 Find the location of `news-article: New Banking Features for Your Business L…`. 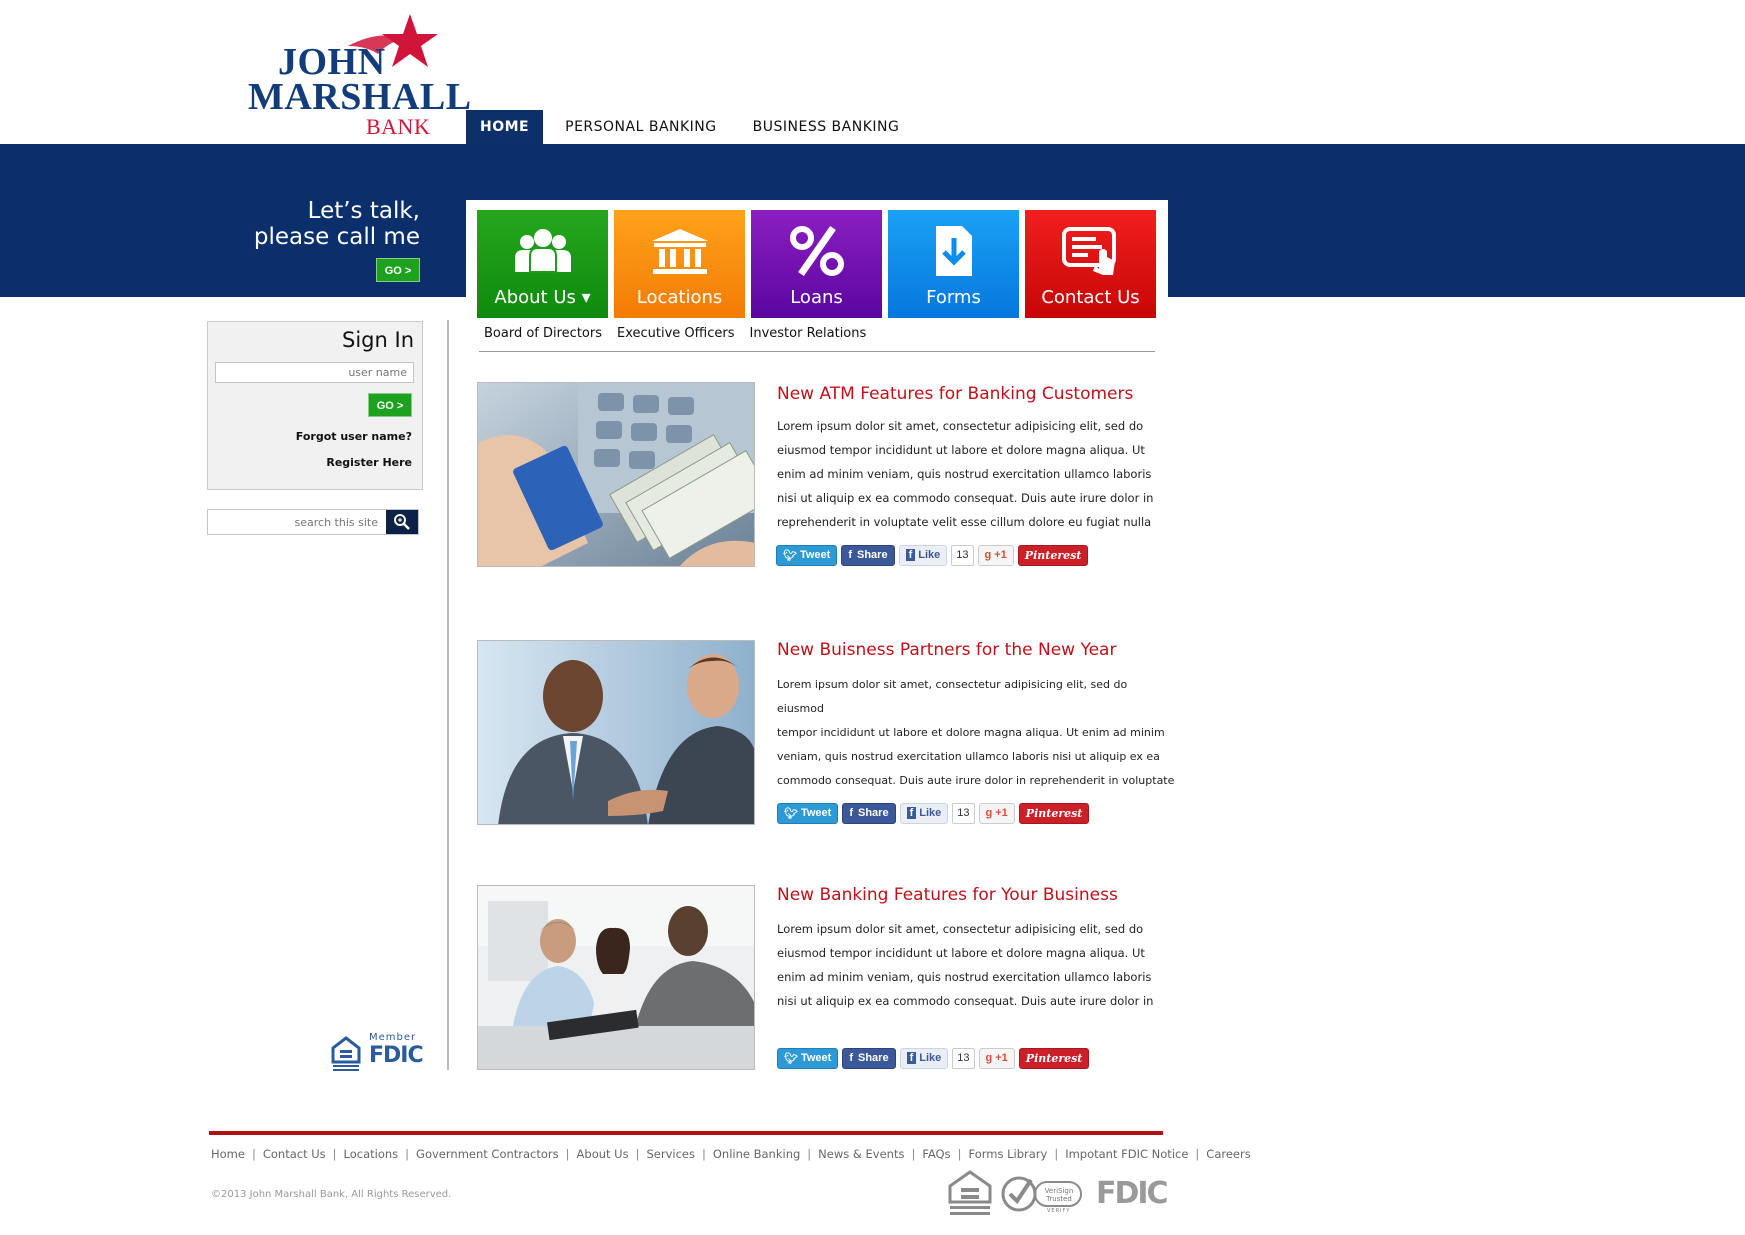

news-article: New Banking Features for Your Business L… is located at coordinates (822, 980).